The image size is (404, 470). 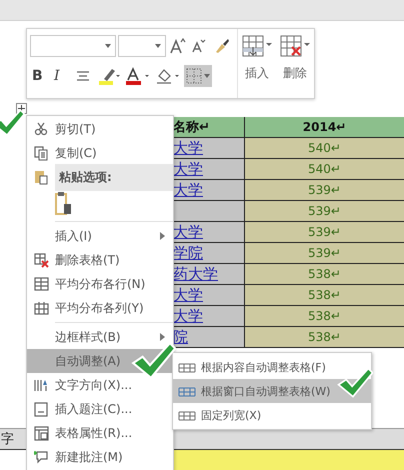 What do you see at coordinates (100, 236) in the screenshot?
I see `menu-item: 插入(I)` at bounding box center [100, 236].